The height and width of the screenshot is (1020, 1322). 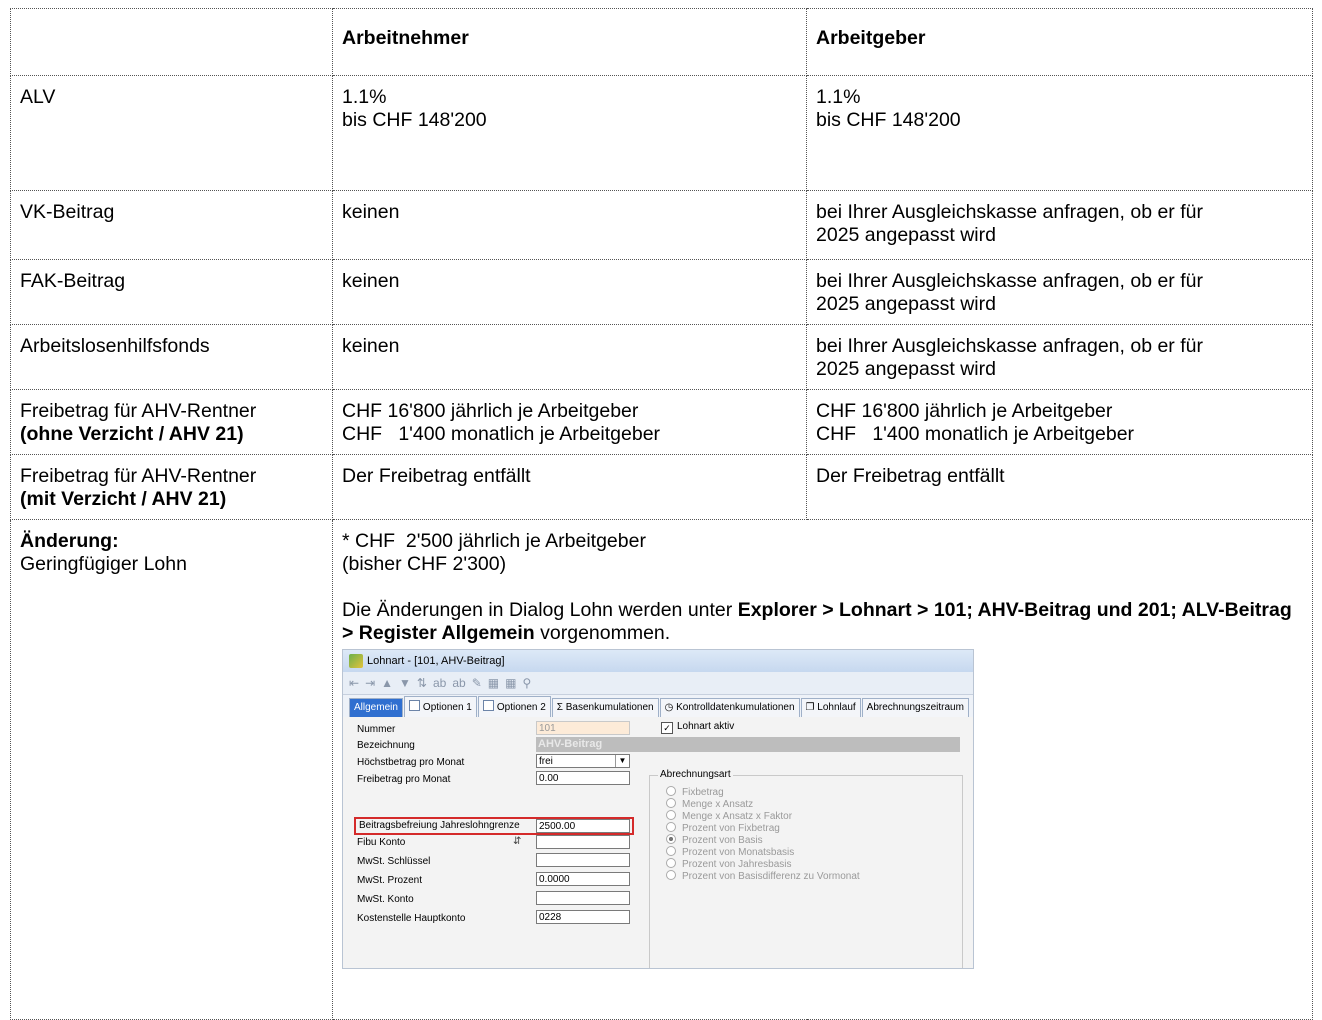 What do you see at coordinates (103, 564) in the screenshot?
I see `label-line: Geringfügiger Lohn` at bounding box center [103, 564].